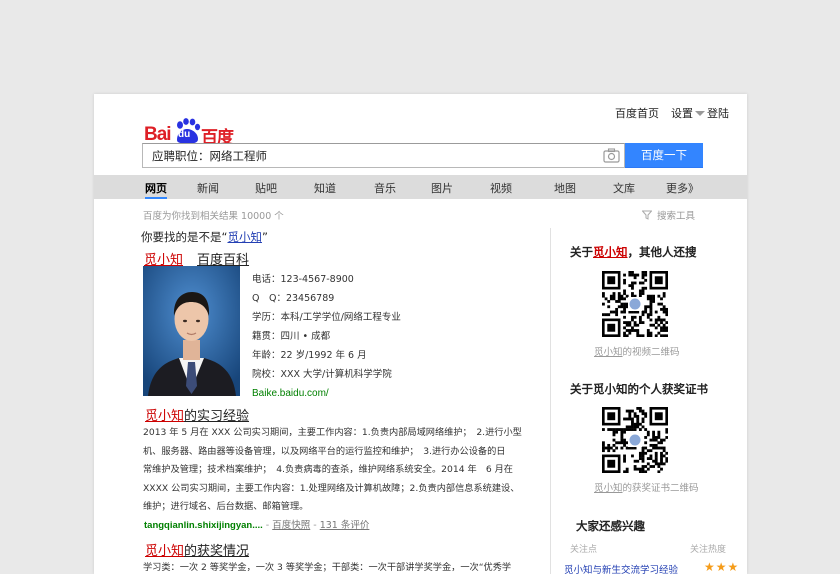  What do you see at coordinates (662, 252) in the screenshot?
I see `others-suffix: ，其他人还搜` at bounding box center [662, 252].